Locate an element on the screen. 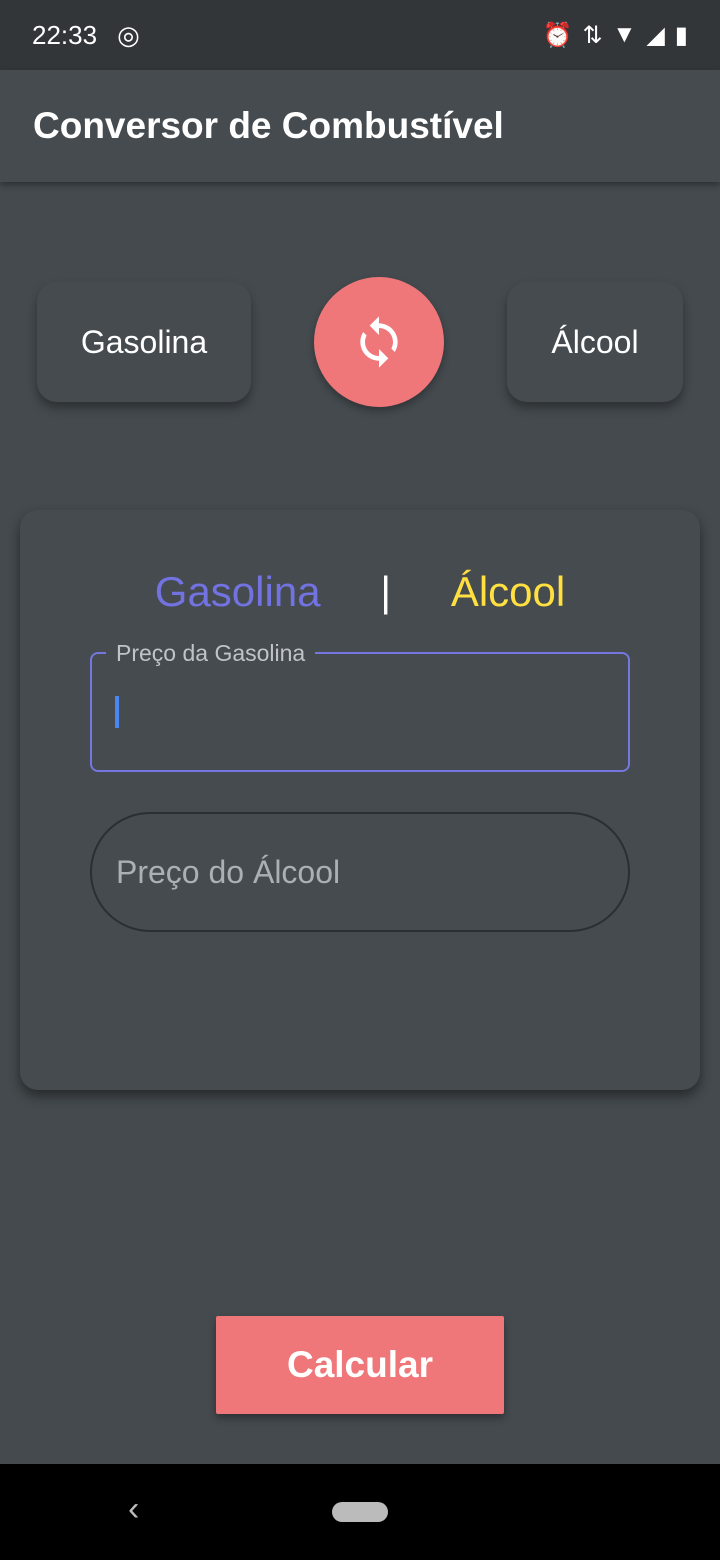 The image size is (720, 1560). alcohol-price-placeholder: Preço do Álcool is located at coordinates (228, 871).